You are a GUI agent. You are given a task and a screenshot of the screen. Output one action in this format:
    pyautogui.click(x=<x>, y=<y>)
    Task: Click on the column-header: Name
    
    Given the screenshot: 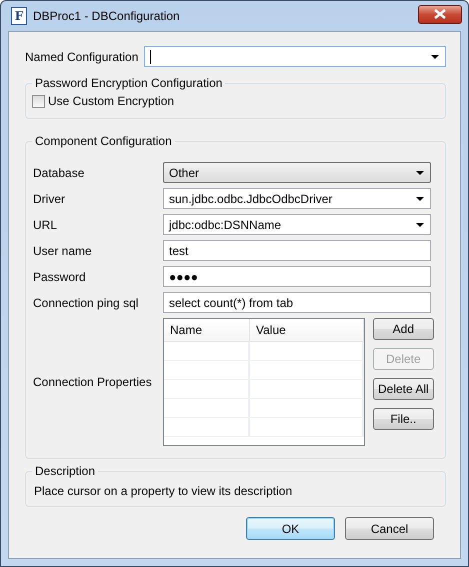 What is the action you would take?
    pyautogui.click(x=207, y=330)
    